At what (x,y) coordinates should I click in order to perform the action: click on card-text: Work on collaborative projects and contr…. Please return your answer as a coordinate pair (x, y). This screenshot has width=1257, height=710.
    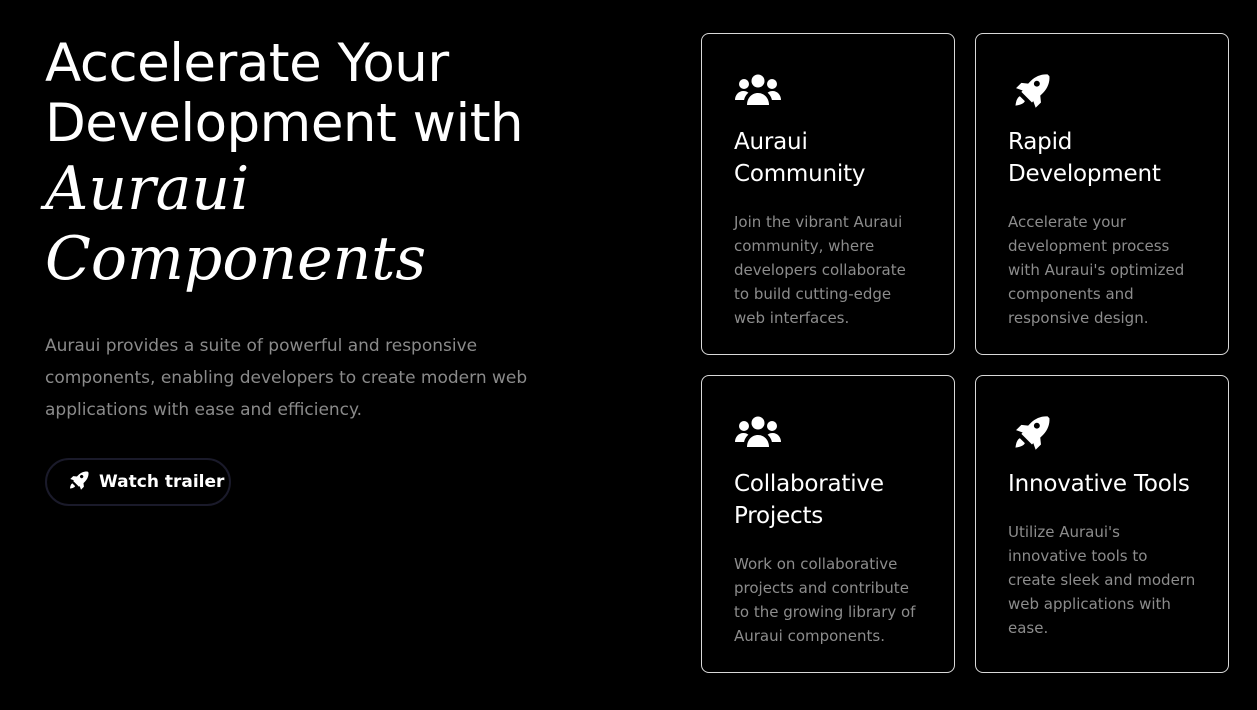
    Looking at the image, I should click on (825, 600).